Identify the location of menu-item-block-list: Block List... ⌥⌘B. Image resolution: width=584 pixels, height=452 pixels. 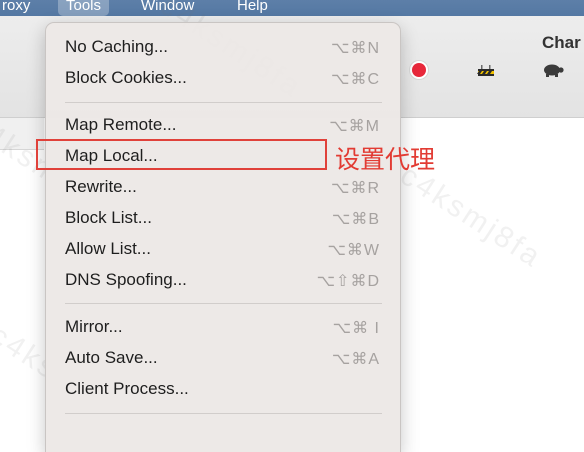
(223, 218).